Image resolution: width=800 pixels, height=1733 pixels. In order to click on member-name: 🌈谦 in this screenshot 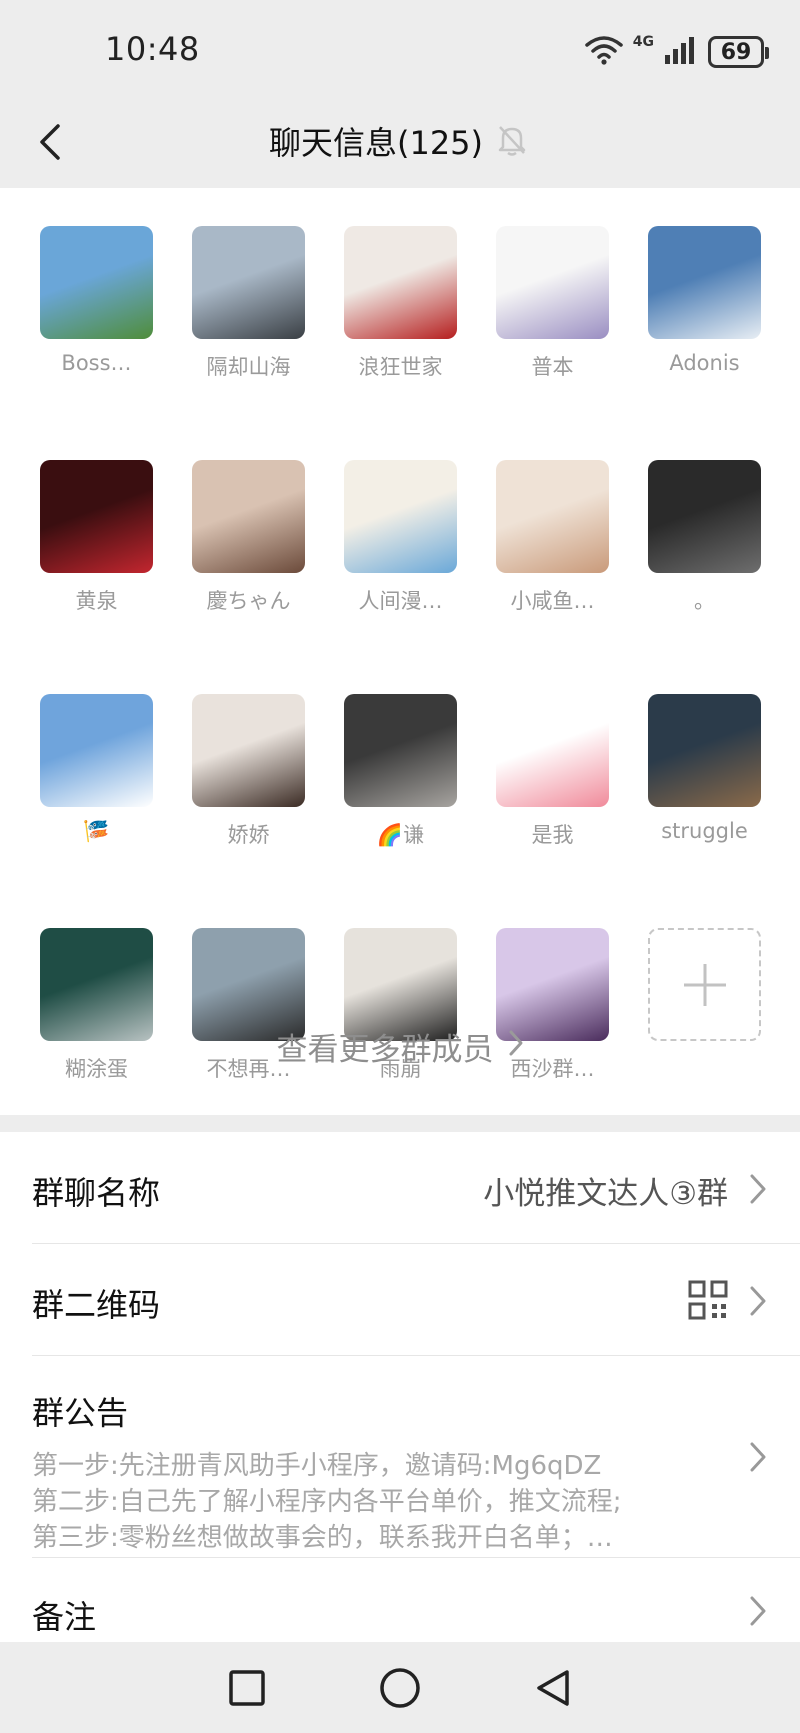, I will do `click(400, 835)`.